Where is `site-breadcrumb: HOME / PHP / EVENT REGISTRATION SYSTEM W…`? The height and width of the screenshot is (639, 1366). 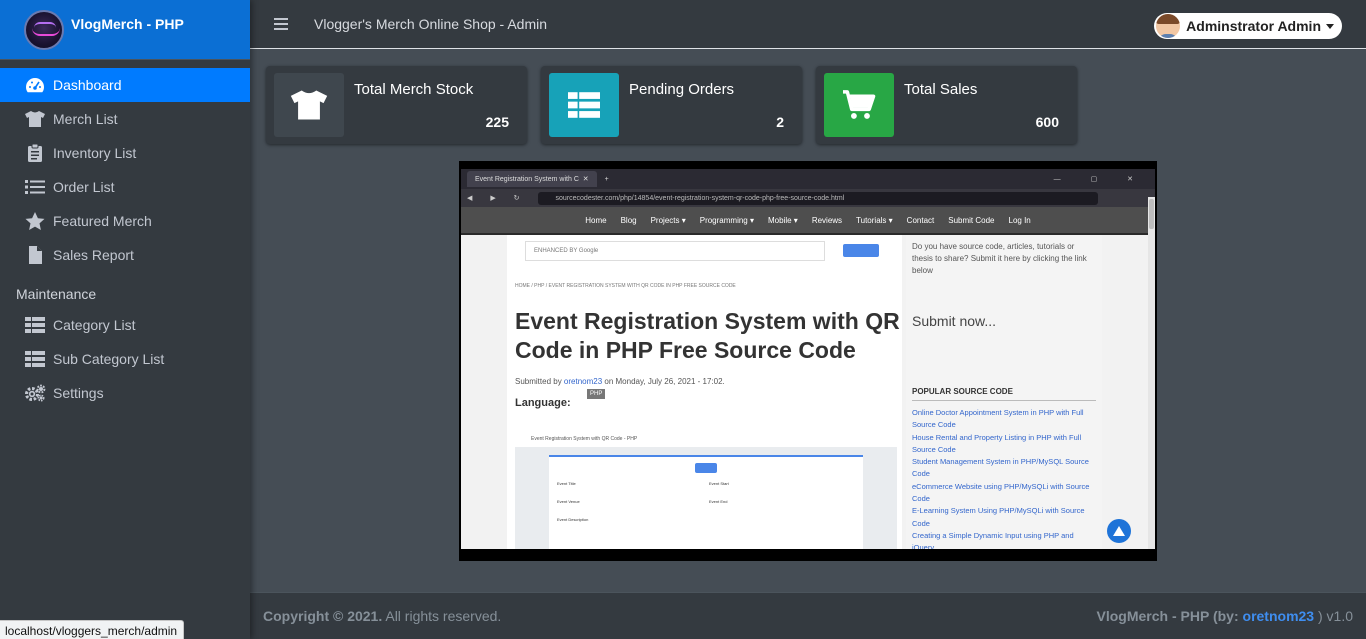 site-breadcrumb: HOME / PHP / EVENT REGISTRATION SYSTEM W… is located at coordinates (625, 286).